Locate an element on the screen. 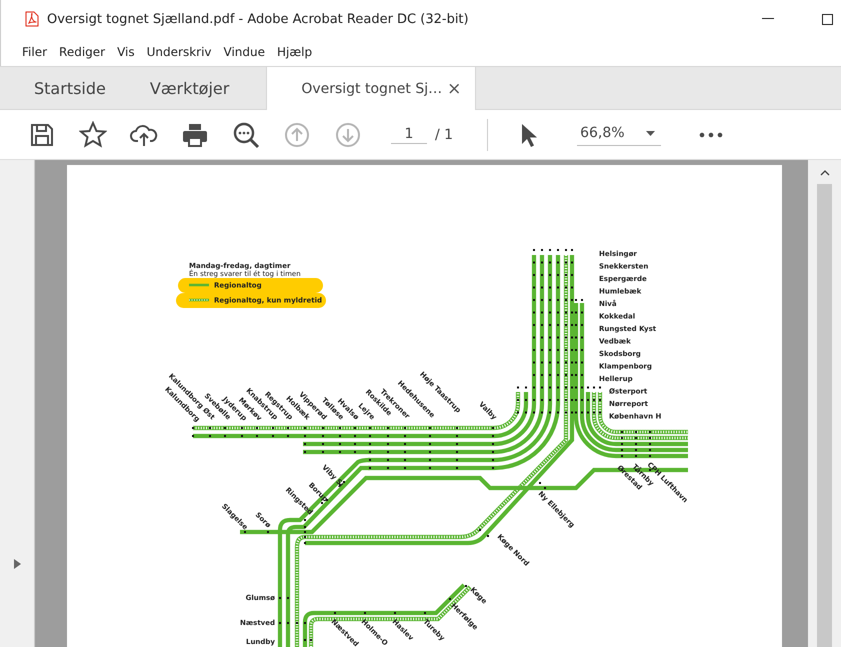  menu-item: Hjælp is located at coordinates (294, 52).